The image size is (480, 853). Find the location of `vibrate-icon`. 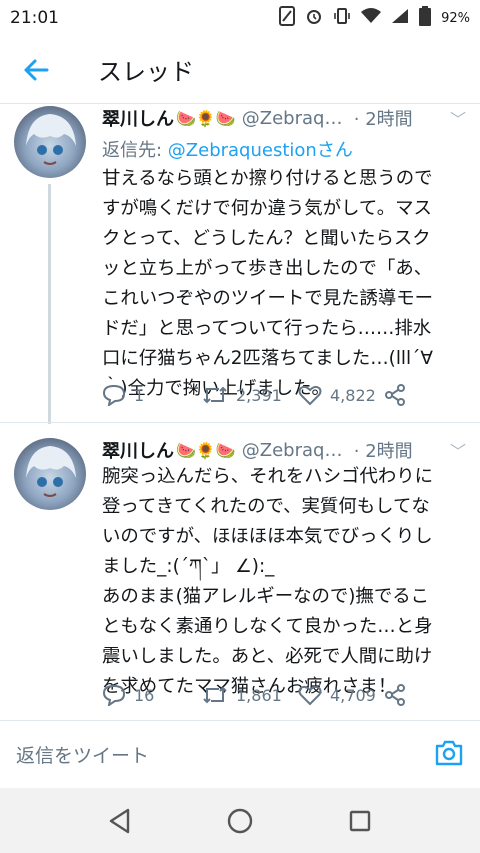

vibrate-icon is located at coordinates (342, 18).